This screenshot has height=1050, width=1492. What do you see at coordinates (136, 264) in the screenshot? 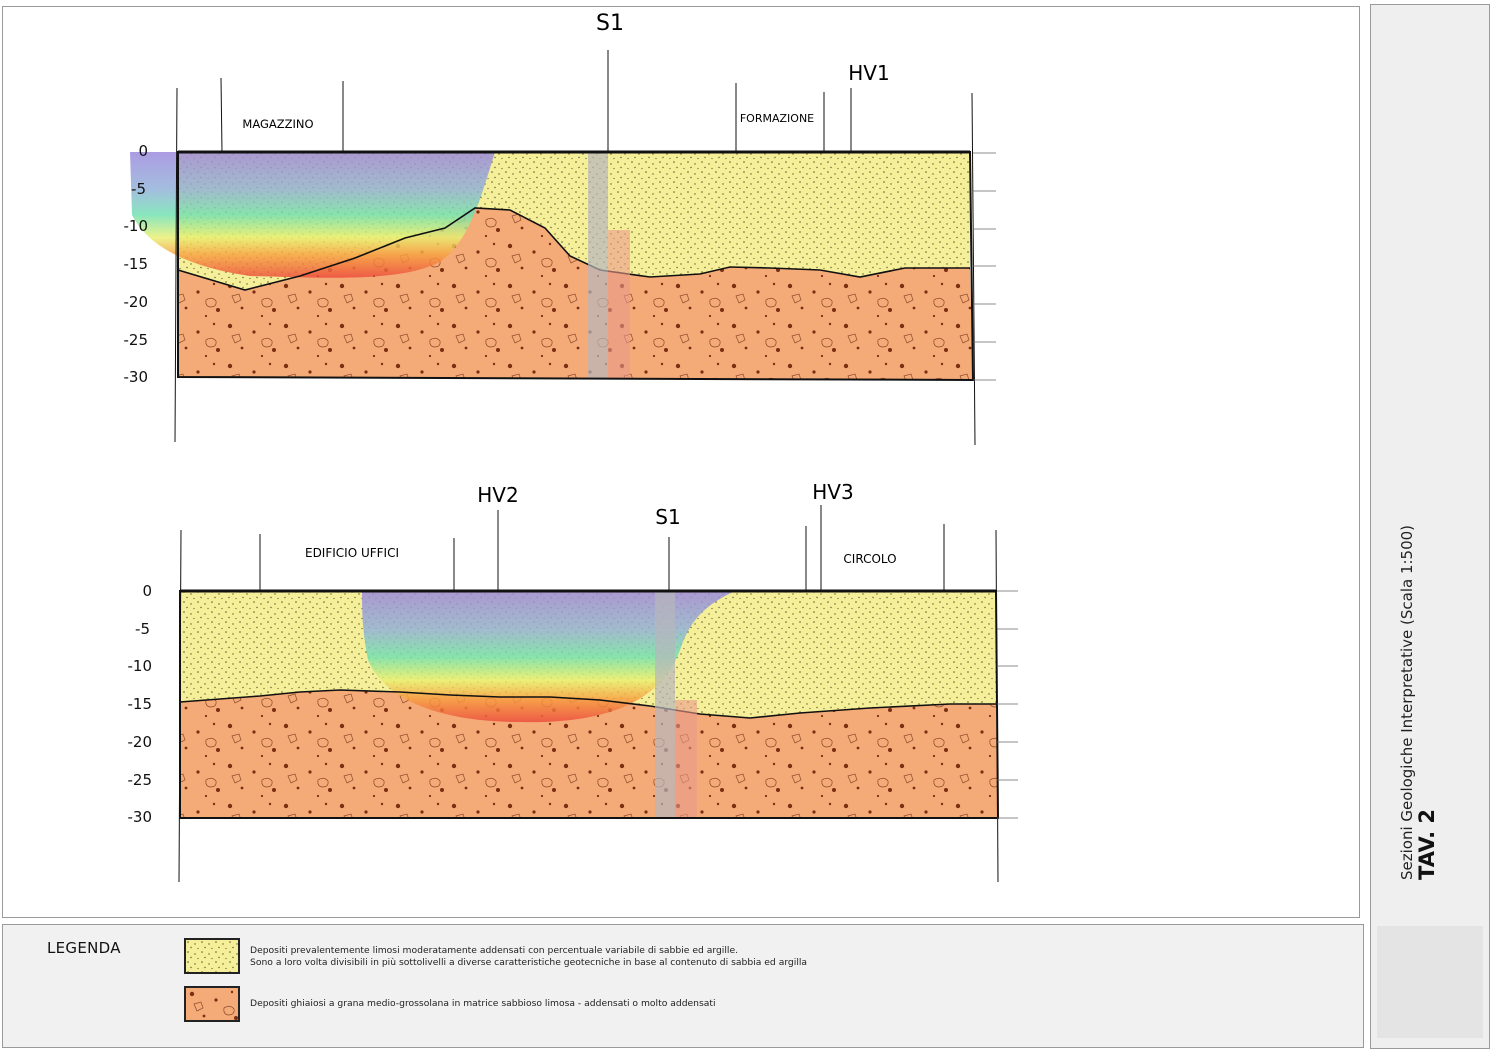
I see `section-1-depth-tick: -15` at bounding box center [136, 264].